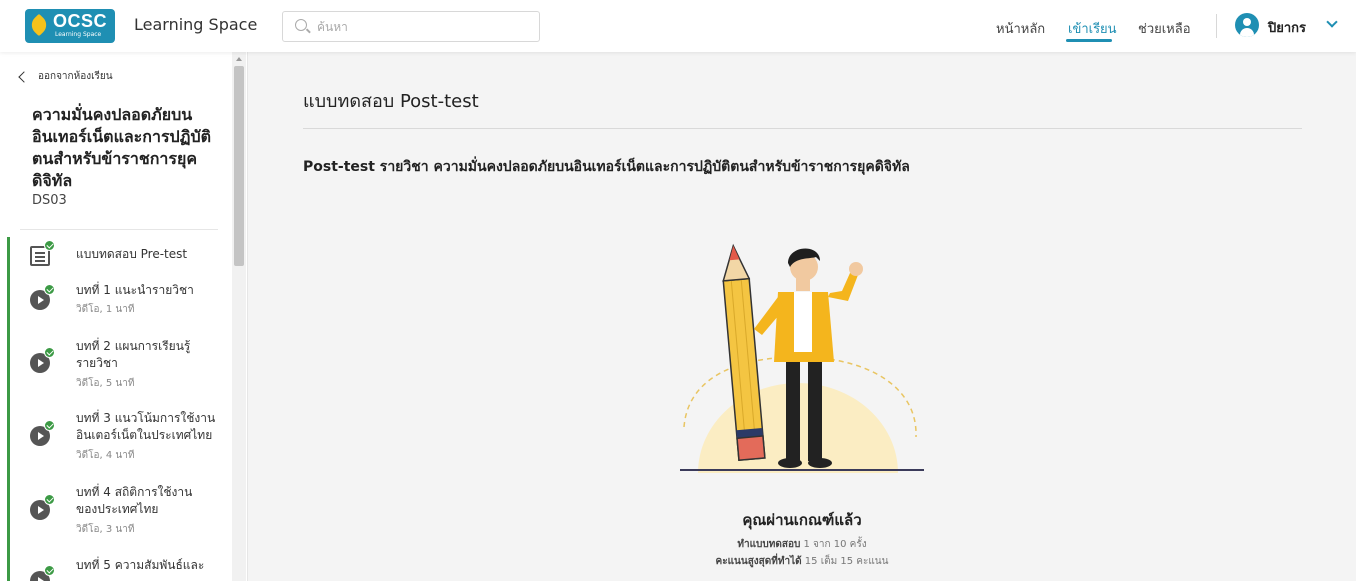 The width and height of the screenshot is (1356, 581). Describe the element at coordinates (75, 76) in the screenshot. I see `back-label: ออกจากห้องเรียน` at that location.